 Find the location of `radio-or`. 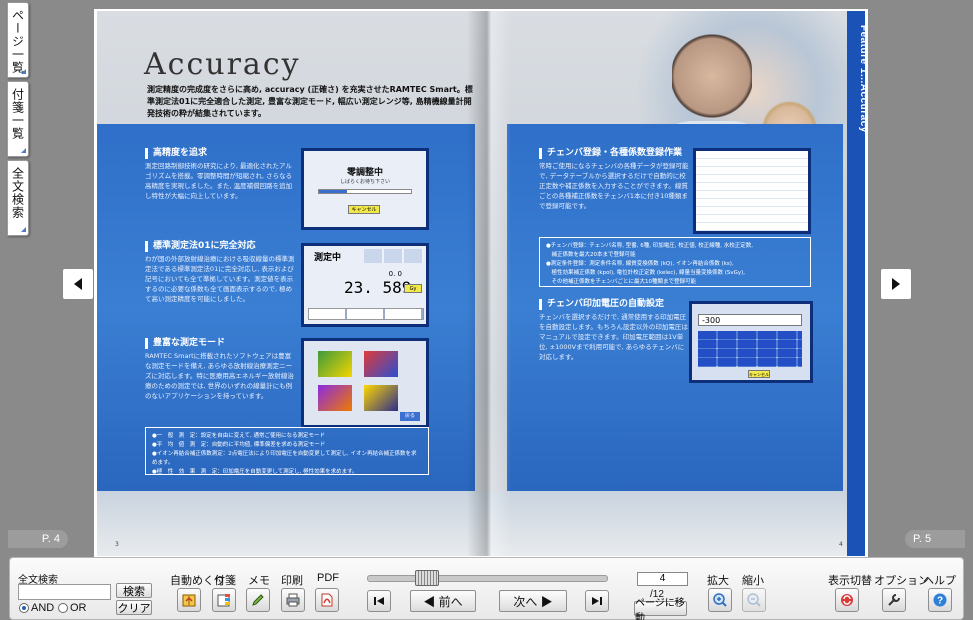

radio-or is located at coordinates (63, 608).